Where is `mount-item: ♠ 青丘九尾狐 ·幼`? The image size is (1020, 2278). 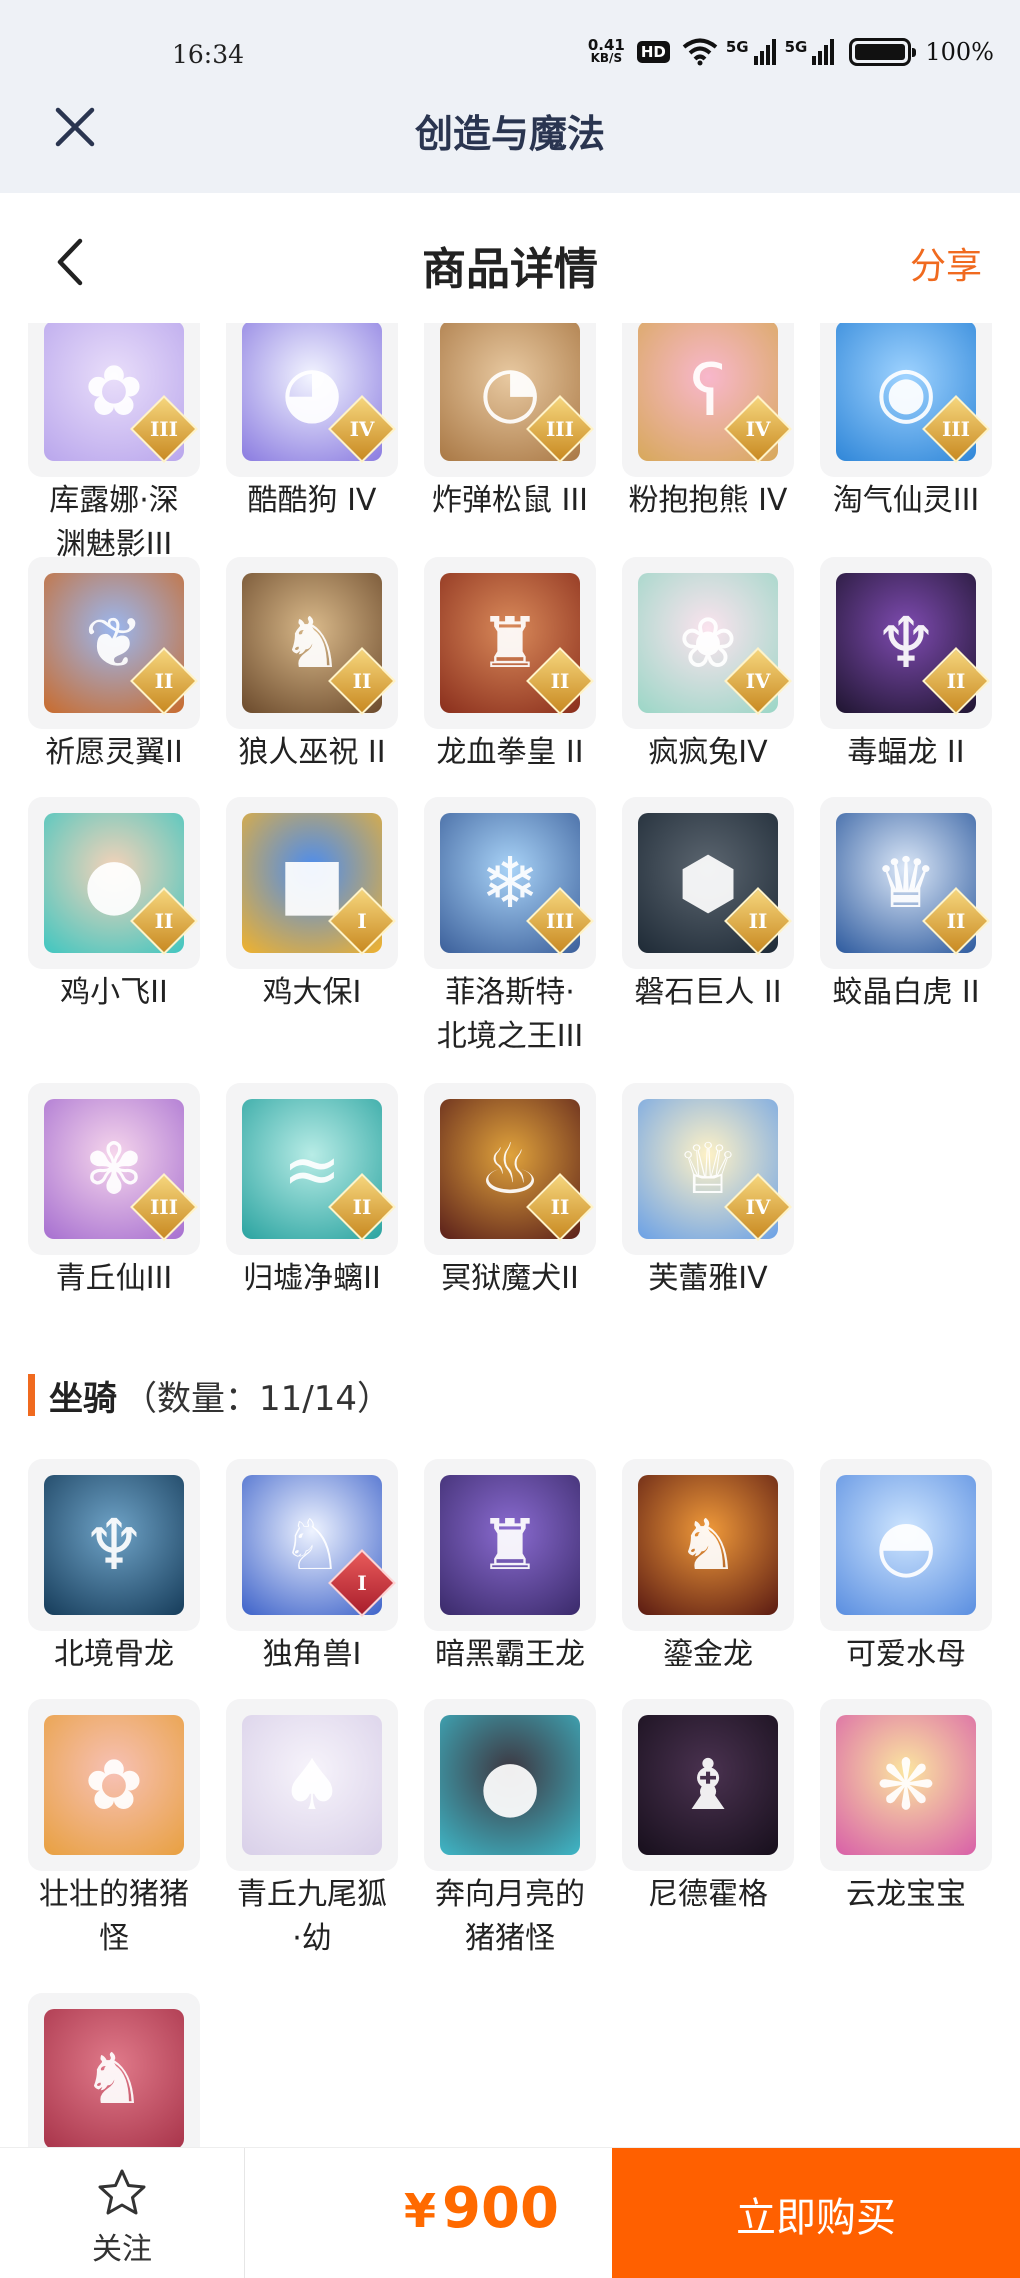 mount-item: ♠ 青丘九尾狐 ·幼 is located at coordinates (312, 1830).